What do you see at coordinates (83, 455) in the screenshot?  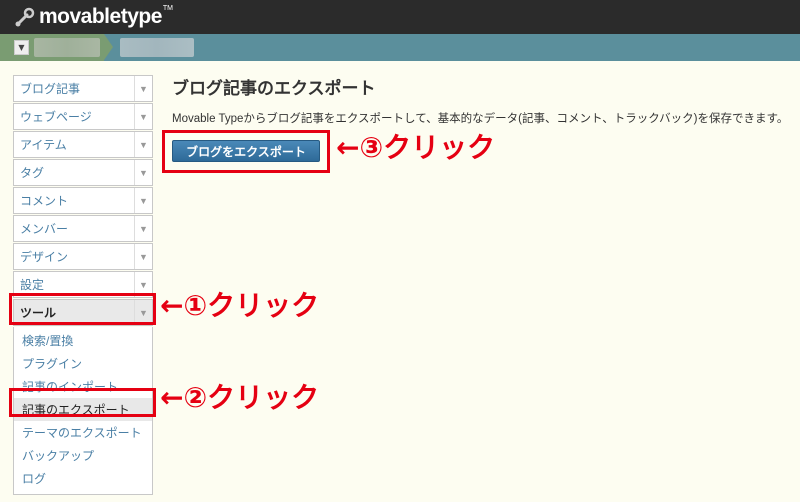 I see `submenu-item-backup: バックアップ` at bounding box center [83, 455].